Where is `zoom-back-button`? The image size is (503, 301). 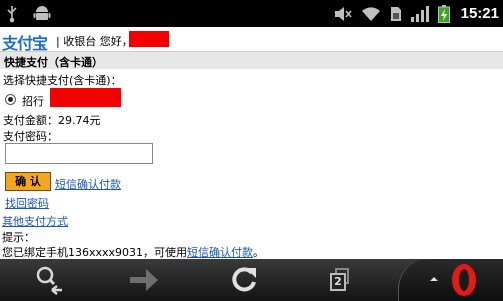 zoom-back-button is located at coordinates (50, 280).